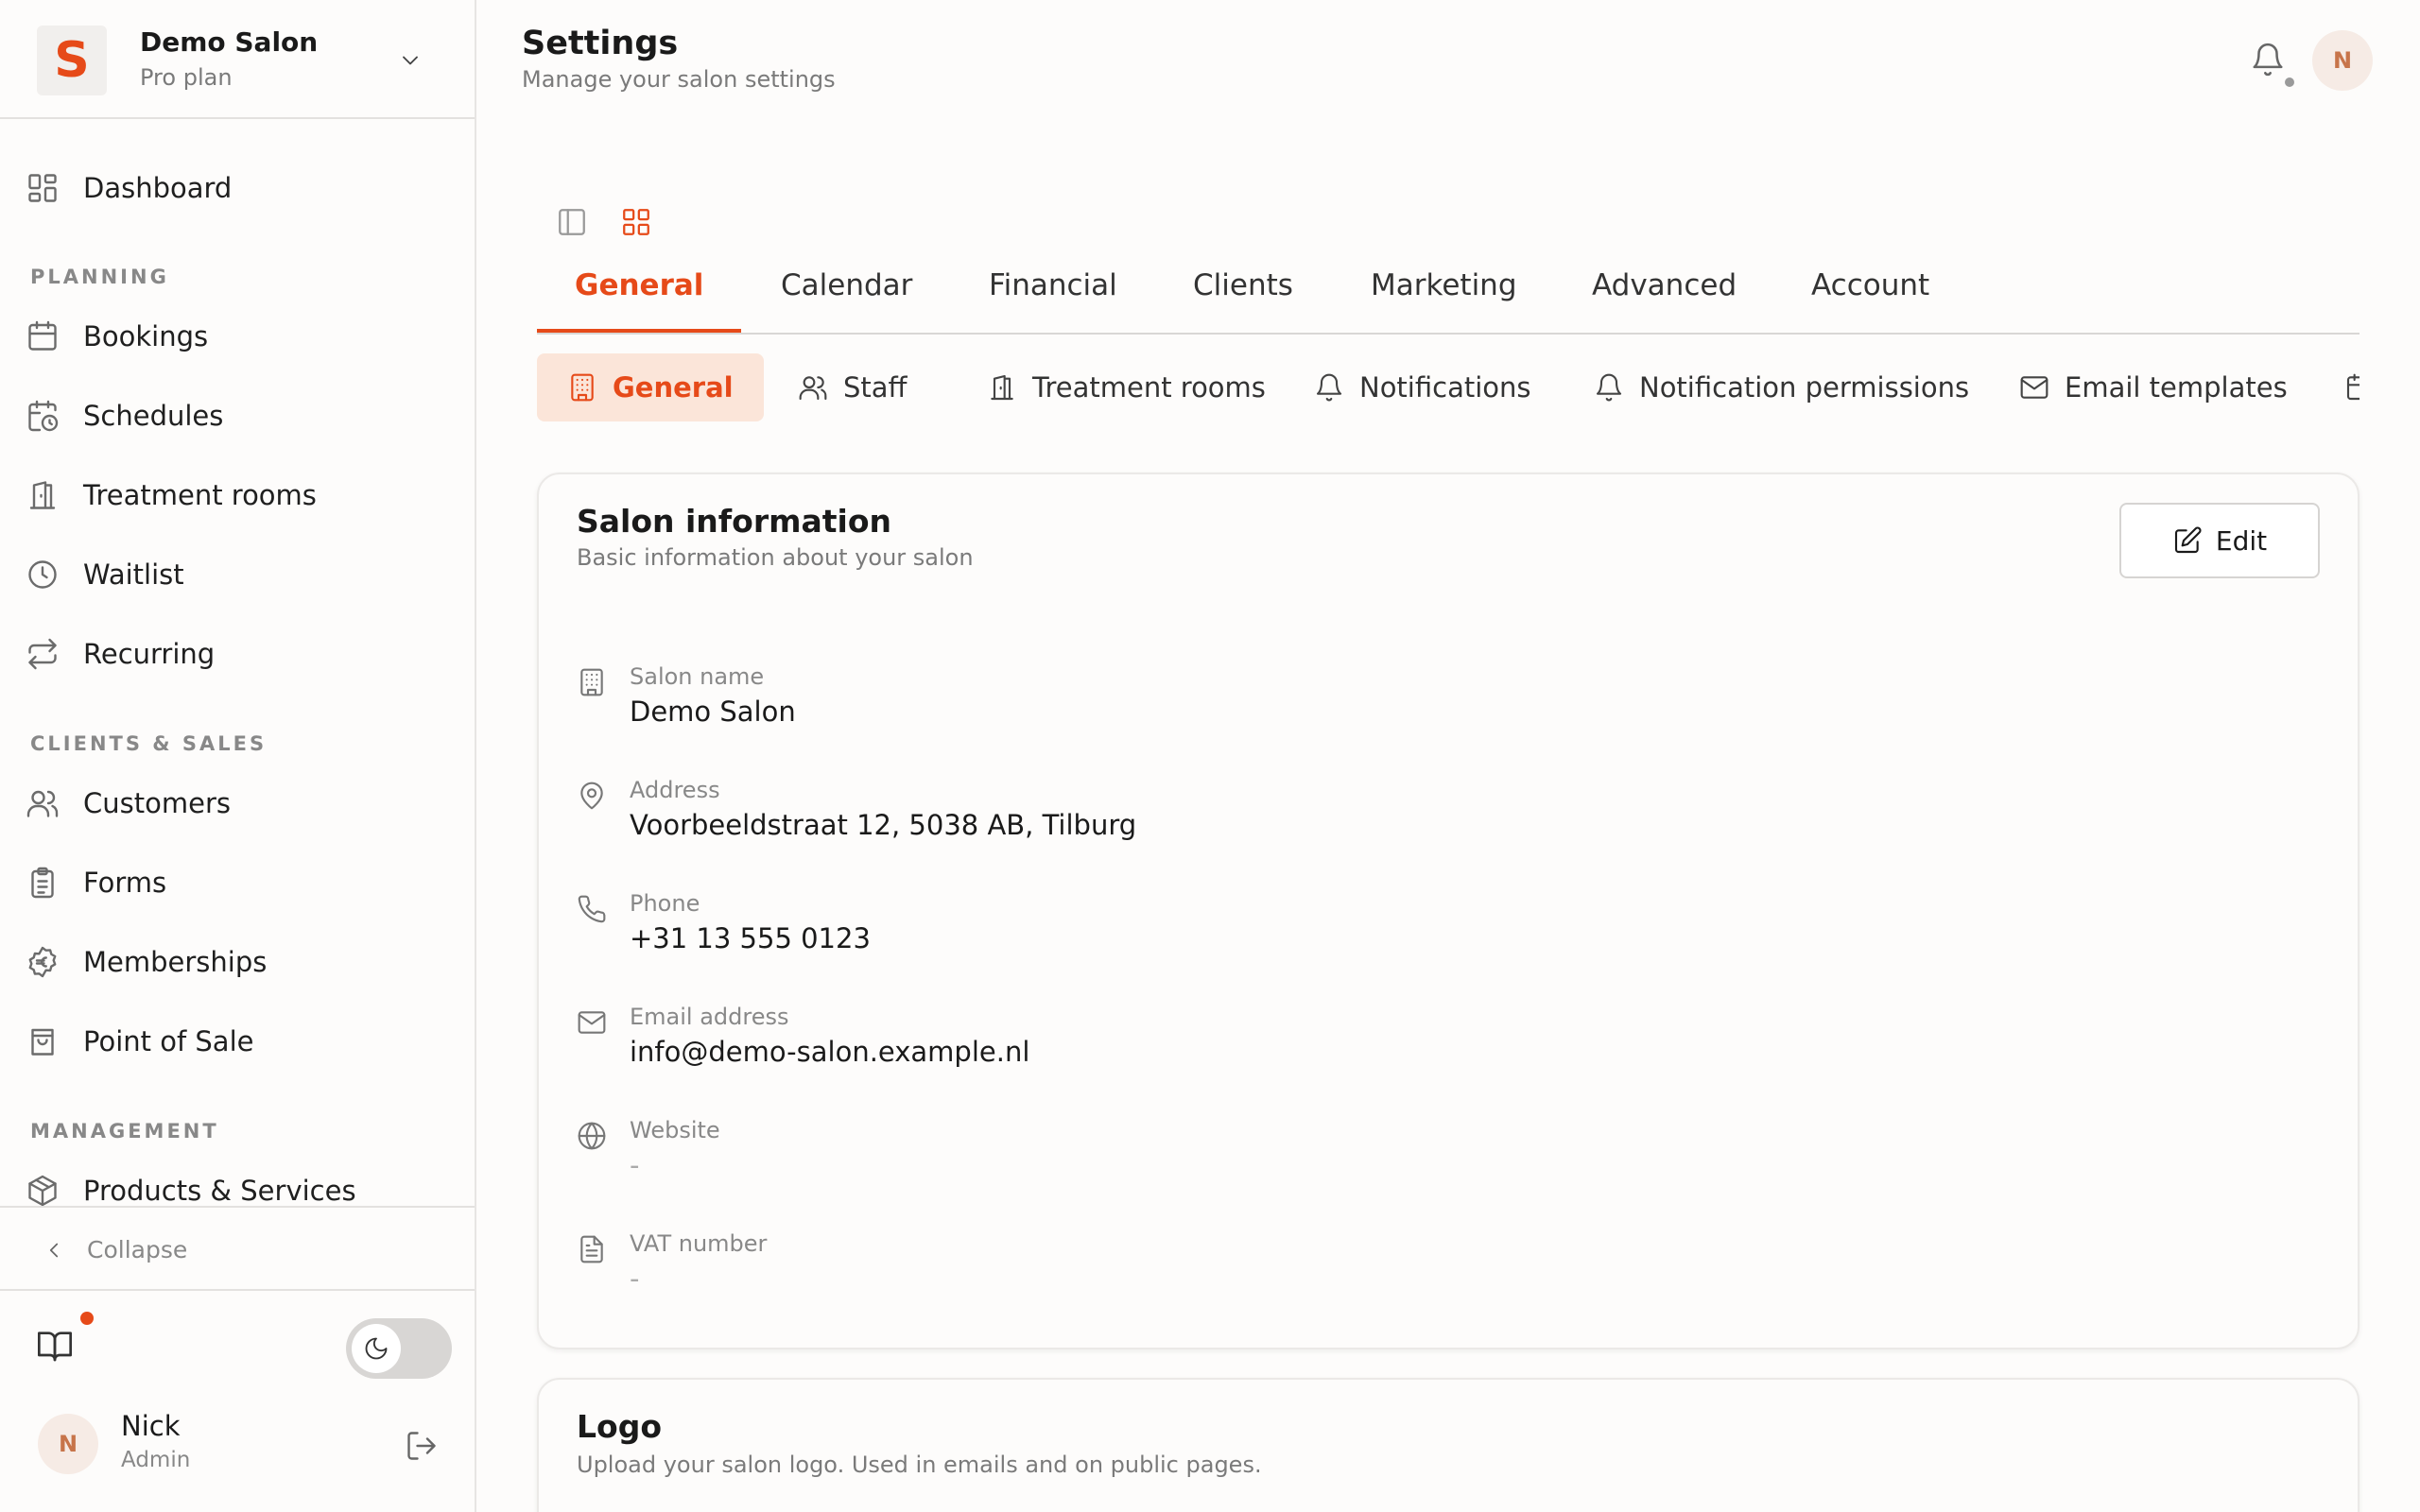  What do you see at coordinates (42, 188) in the screenshot?
I see `dashboard-icon` at bounding box center [42, 188].